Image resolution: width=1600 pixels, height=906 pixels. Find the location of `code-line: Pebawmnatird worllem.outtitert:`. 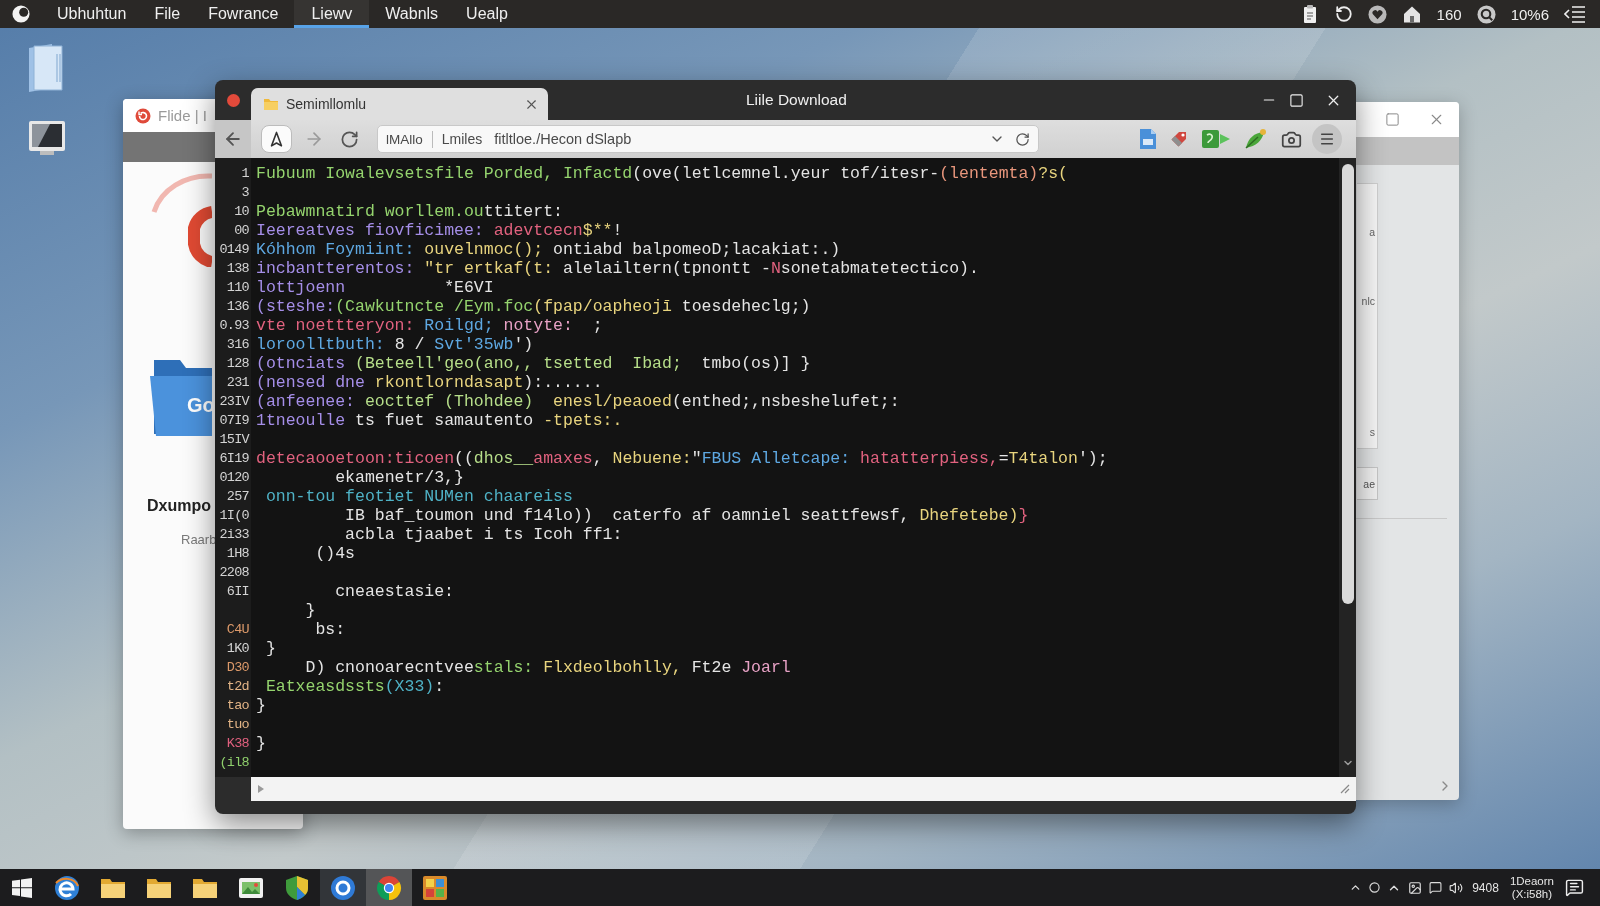

code-line: Pebawmnatird worllem.outtitert: is located at coordinates (409, 211).